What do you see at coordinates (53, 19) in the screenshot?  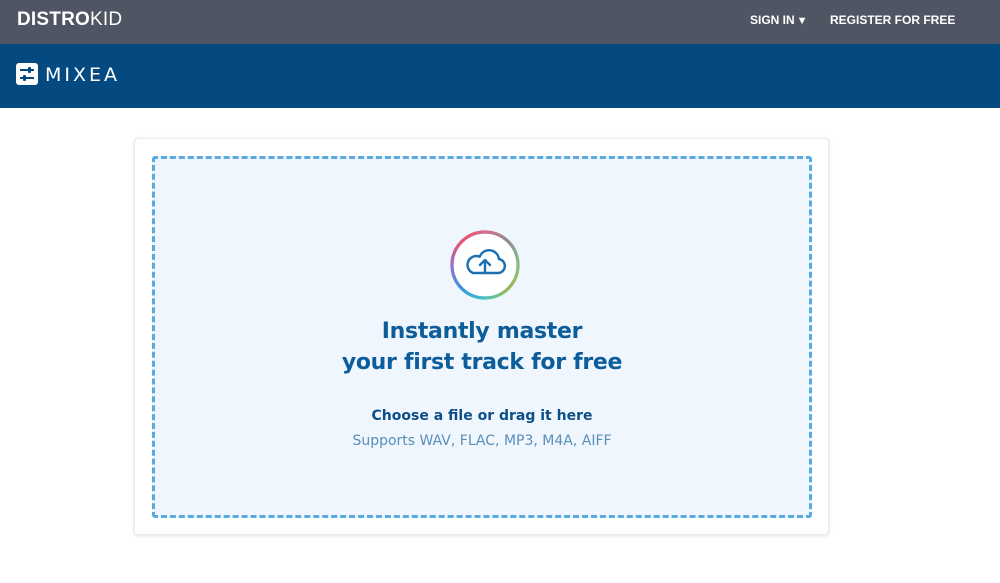 I see `brand-bold-text: DISTRO` at bounding box center [53, 19].